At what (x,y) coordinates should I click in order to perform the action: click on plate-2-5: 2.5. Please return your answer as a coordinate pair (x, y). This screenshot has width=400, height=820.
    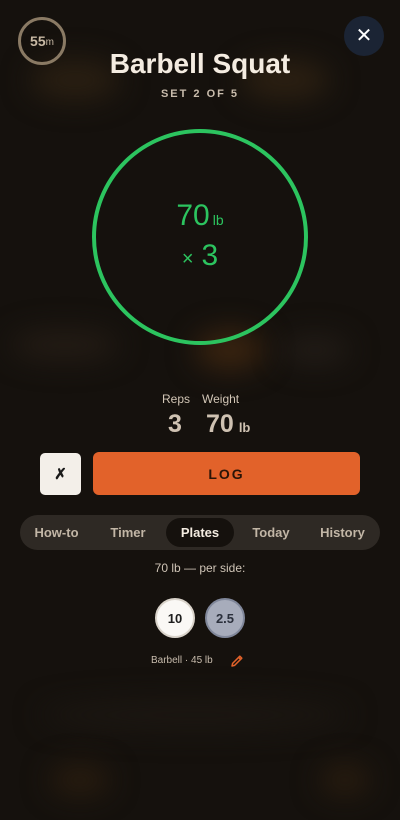
    Looking at the image, I should click on (225, 618).